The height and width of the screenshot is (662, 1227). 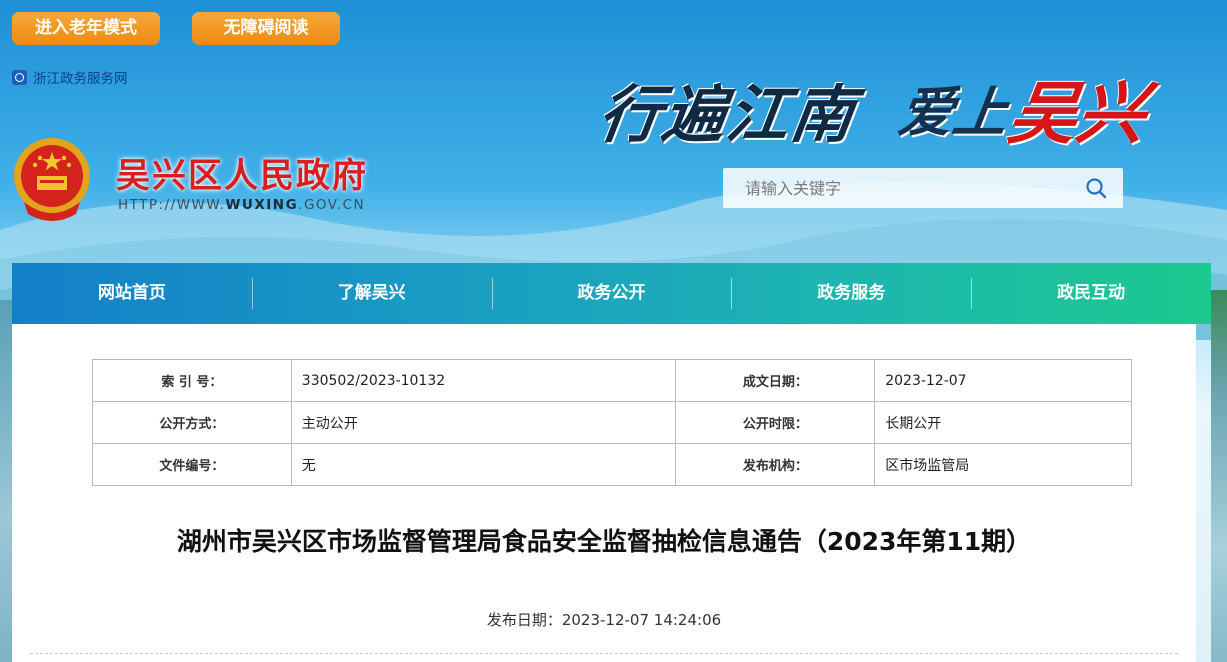 I want to click on site-url-domain: WUXING, so click(x=262, y=205).